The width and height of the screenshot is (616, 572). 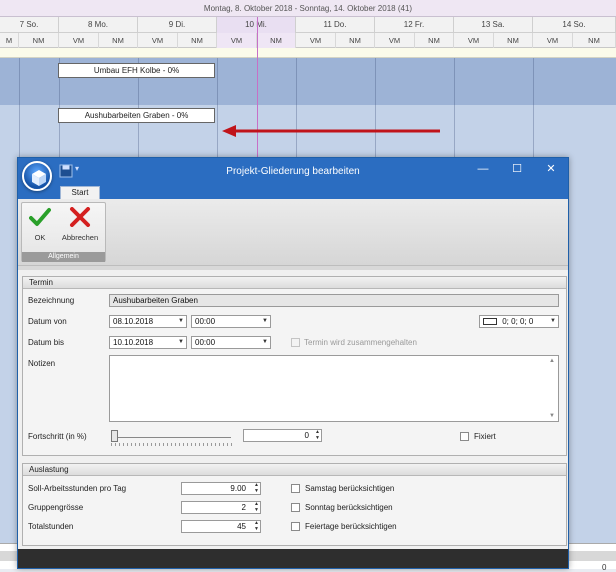 I want to click on corner-number: 0, so click(x=604, y=567).